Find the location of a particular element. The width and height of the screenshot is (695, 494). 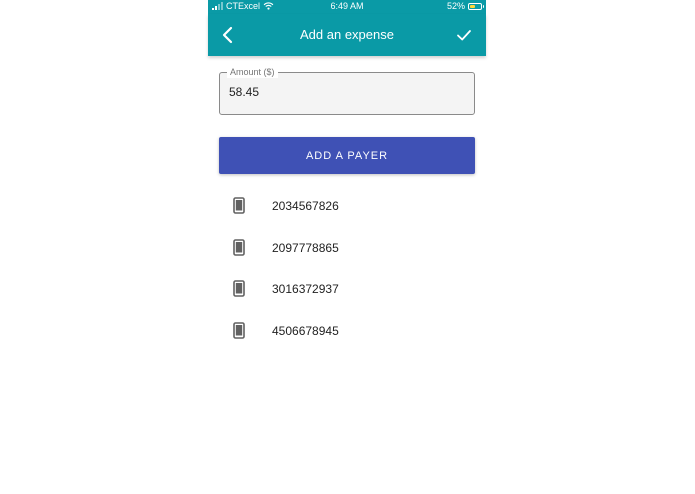

payer-phone-number: 4506678945 is located at coordinates (305, 330).